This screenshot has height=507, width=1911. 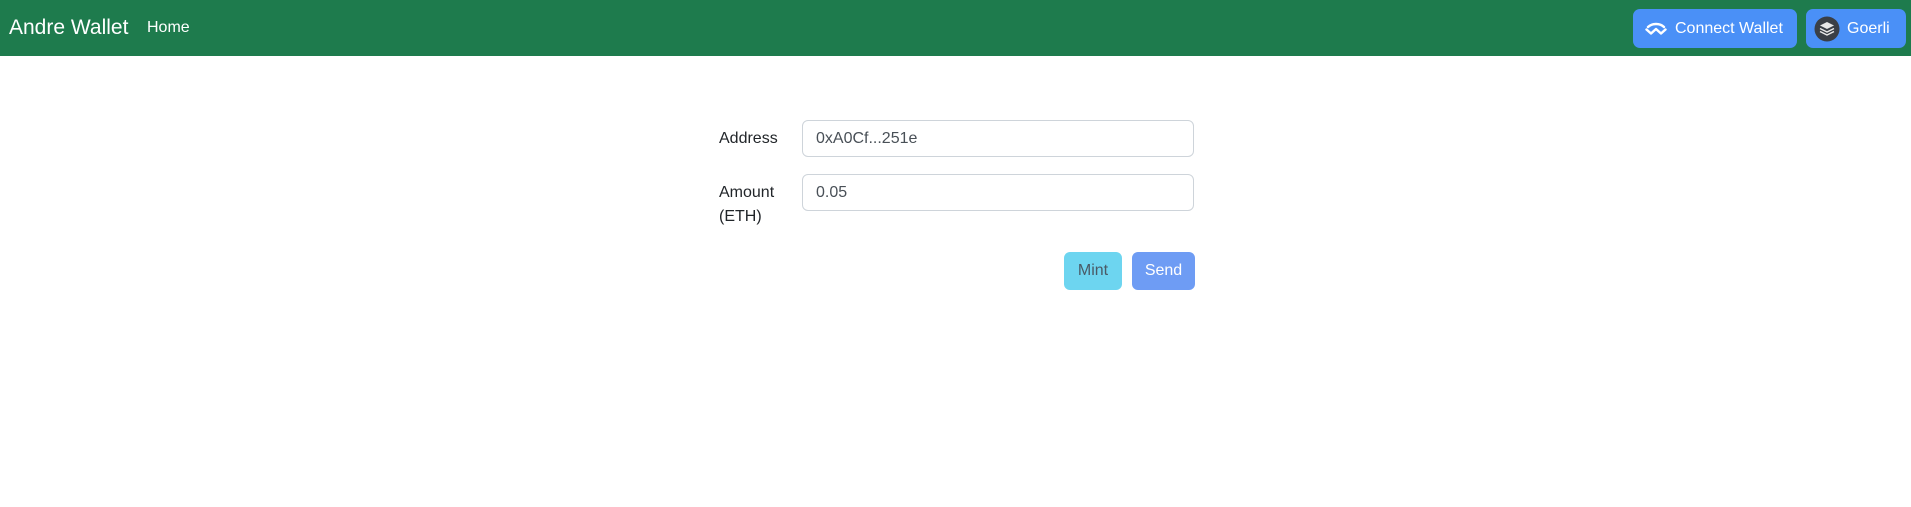 What do you see at coordinates (1093, 271) in the screenshot?
I see `mint-button: Mint` at bounding box center [1093, 271].